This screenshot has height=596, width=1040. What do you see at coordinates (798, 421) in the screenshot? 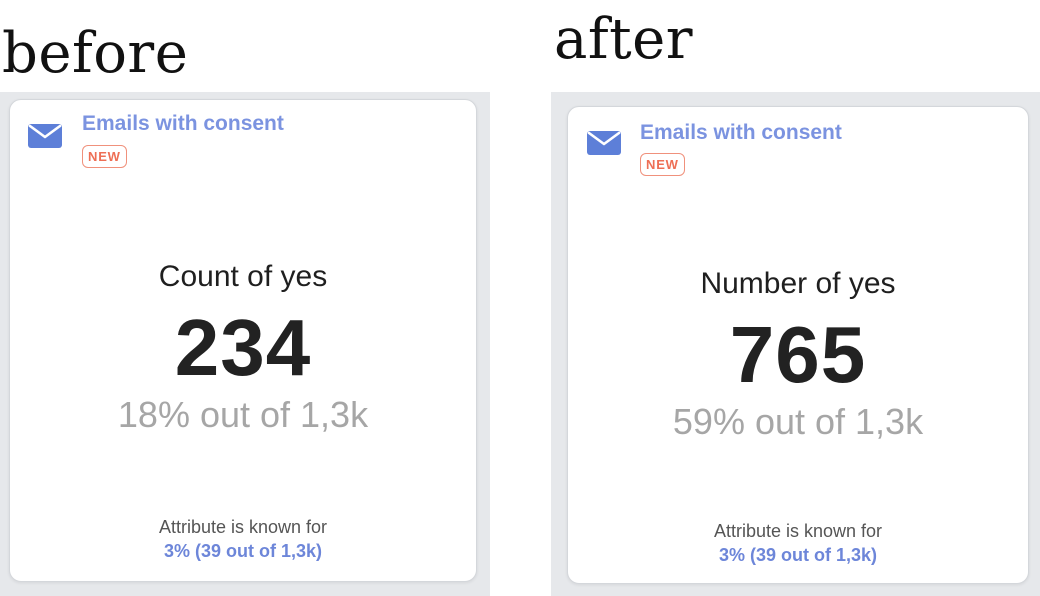
I see `metric-share: 59% out of 1,3k` at bounding box center [798, 421].